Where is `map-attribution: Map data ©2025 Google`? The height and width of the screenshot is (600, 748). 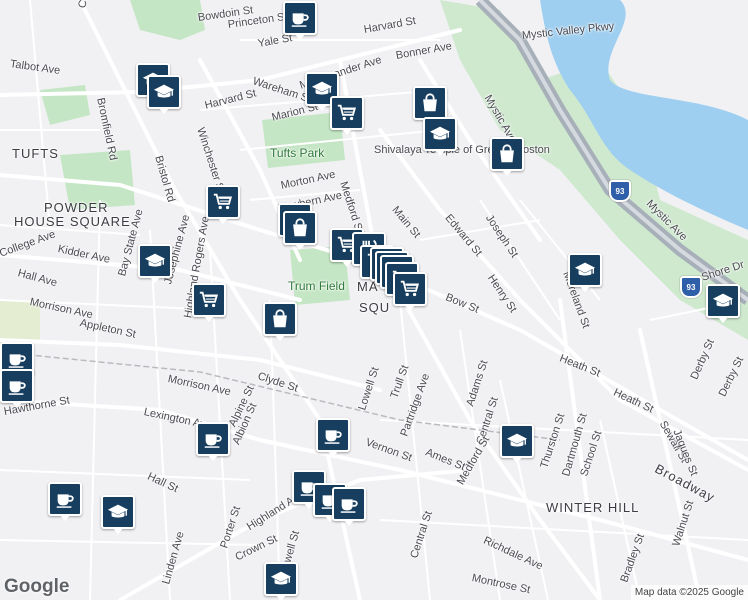
map-attribution: Map data ©2025 Google is located at coordinates (689, 592).